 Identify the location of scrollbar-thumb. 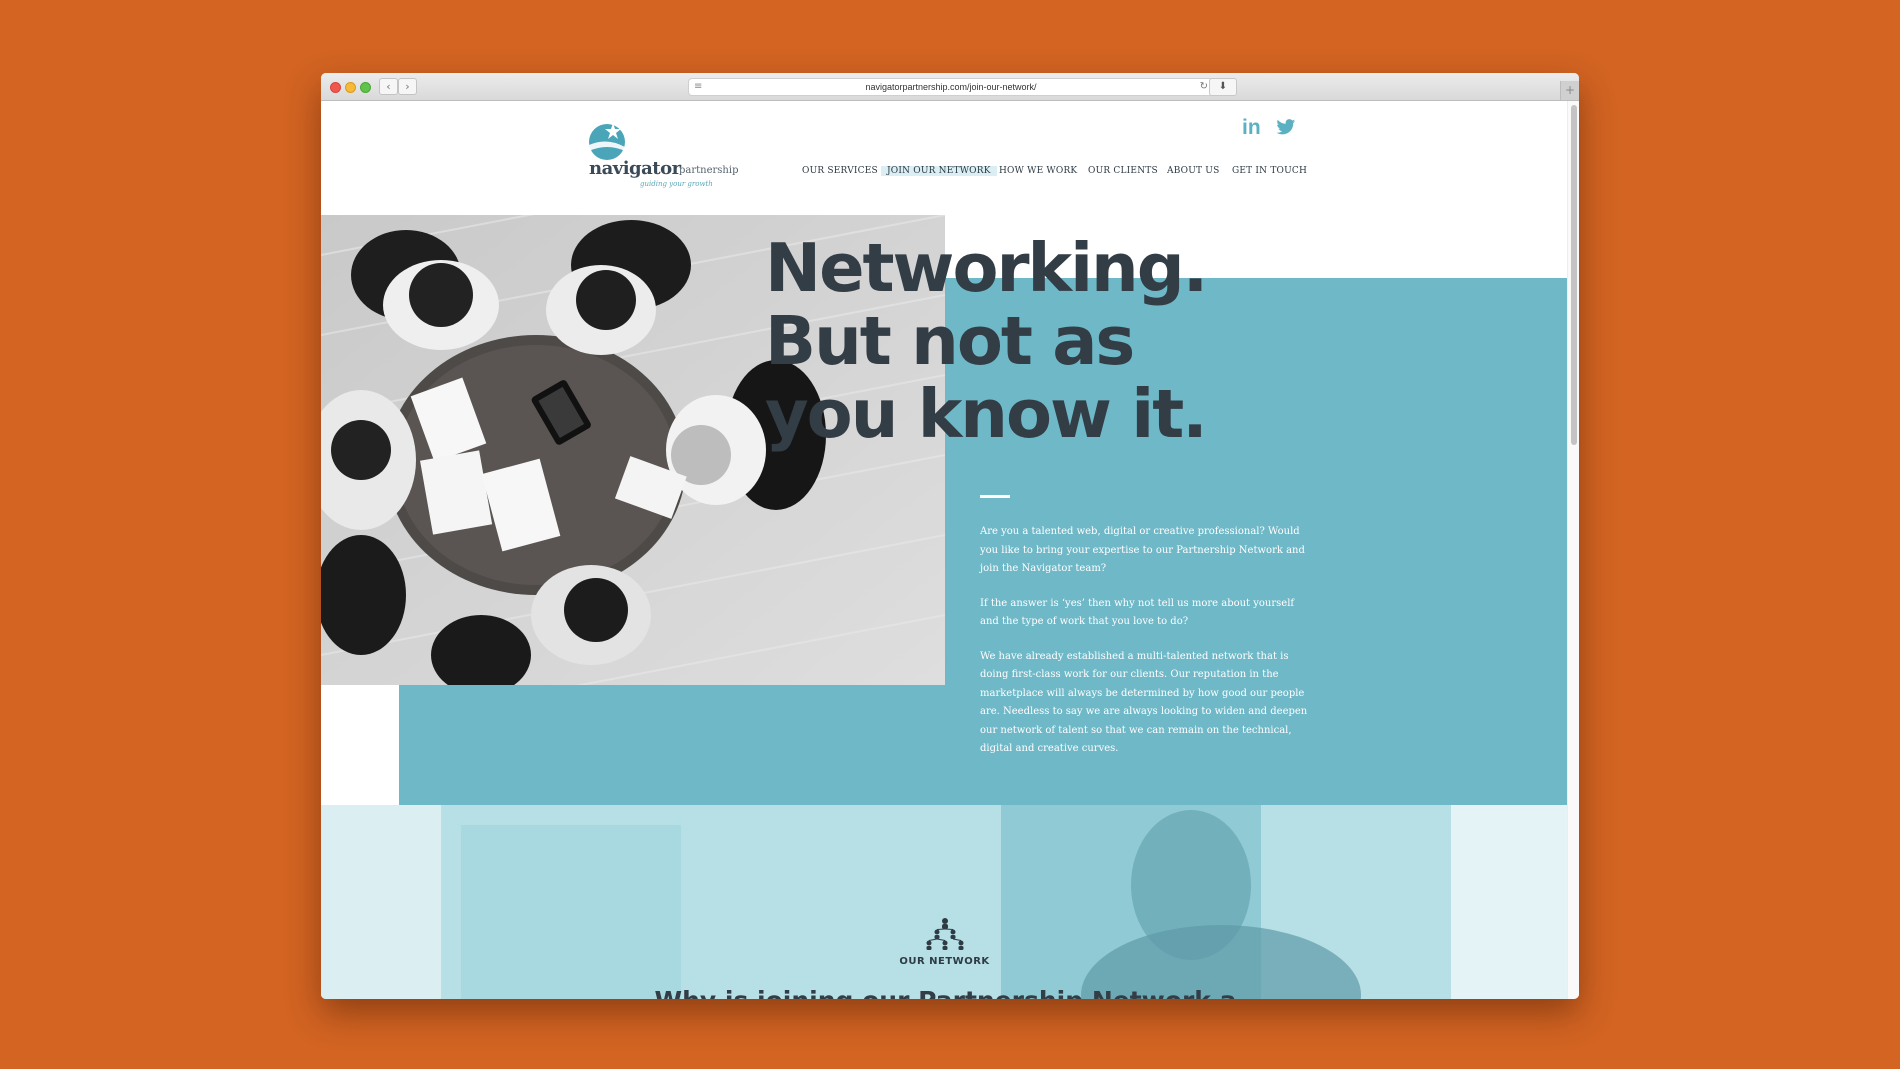
(1574, 275).